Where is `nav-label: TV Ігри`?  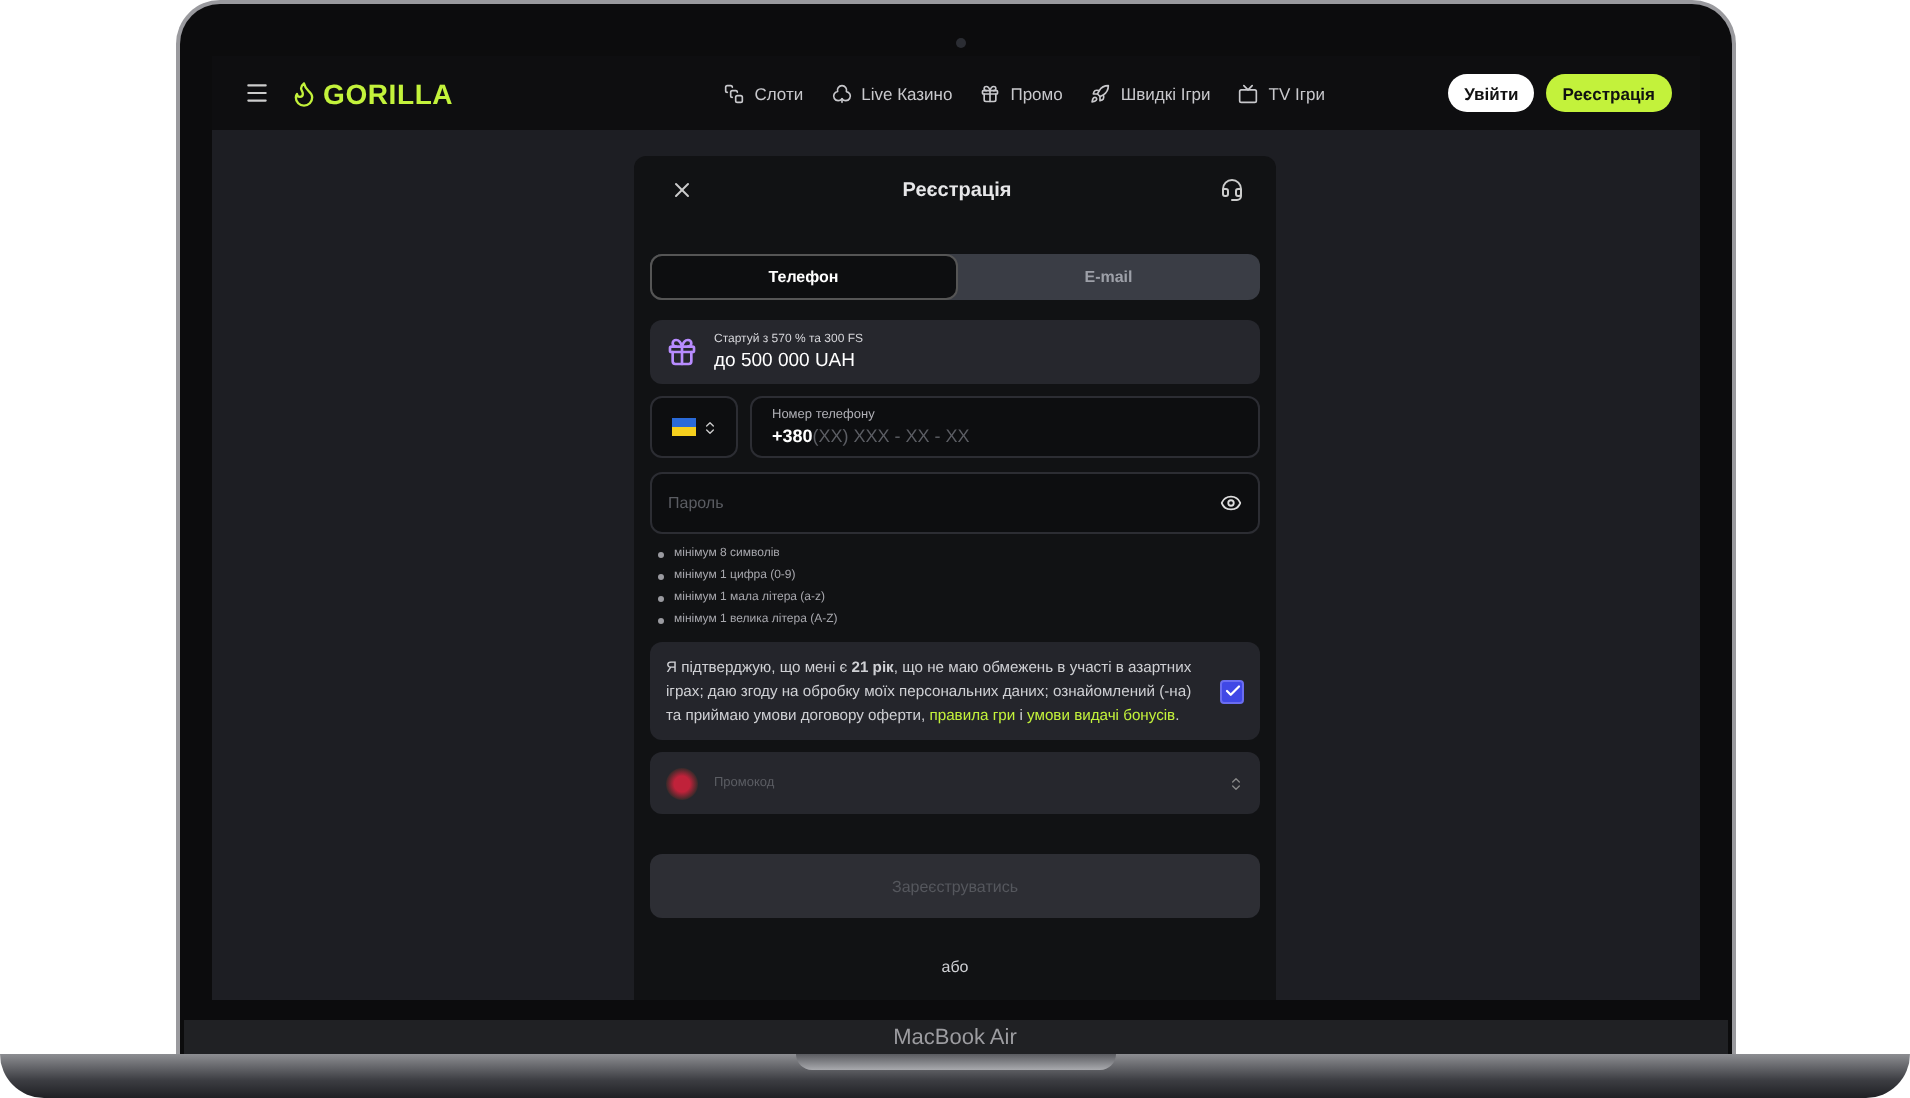
nav-label: TV Ігри is located at coordinates (1296, 93).